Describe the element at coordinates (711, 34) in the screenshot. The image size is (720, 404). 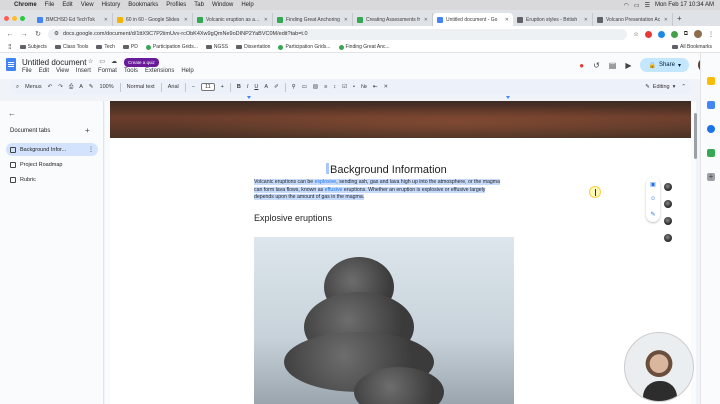
I see `chrome-menu-icon: ⋮` at that location.